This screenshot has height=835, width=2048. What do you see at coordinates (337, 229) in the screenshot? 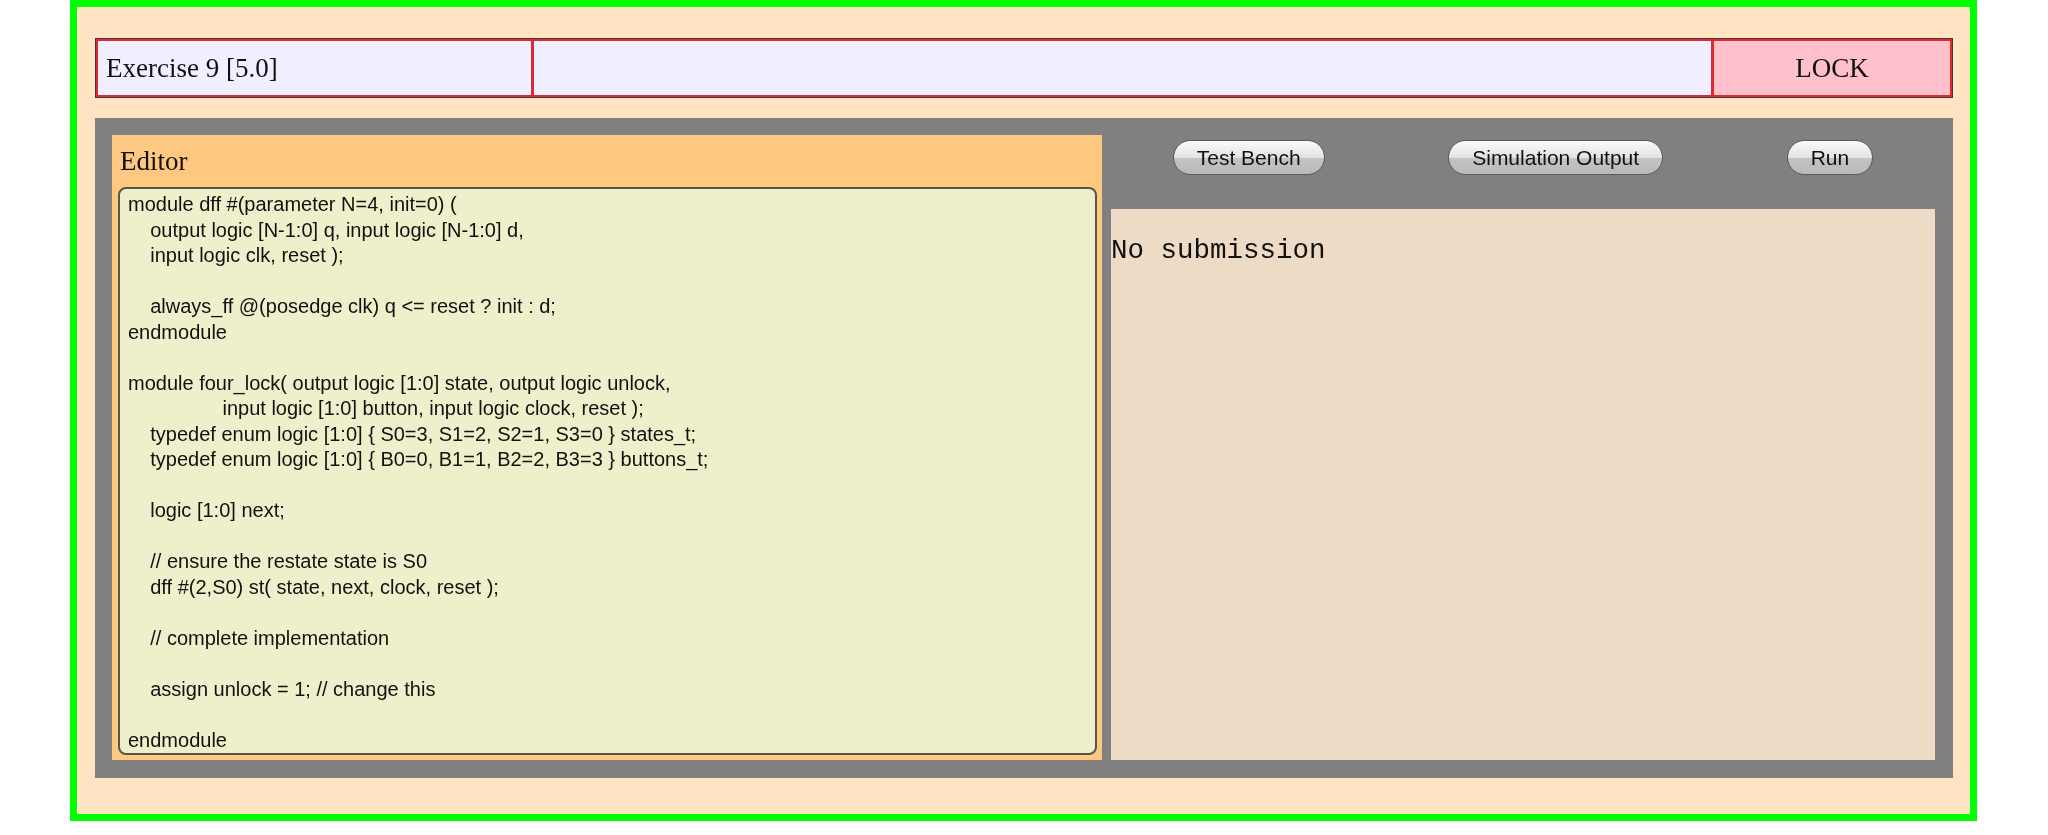
I see `code-line: output logic [N-1:0] q, input logic [N-1:0] d,` at bounding box center [337, 229].